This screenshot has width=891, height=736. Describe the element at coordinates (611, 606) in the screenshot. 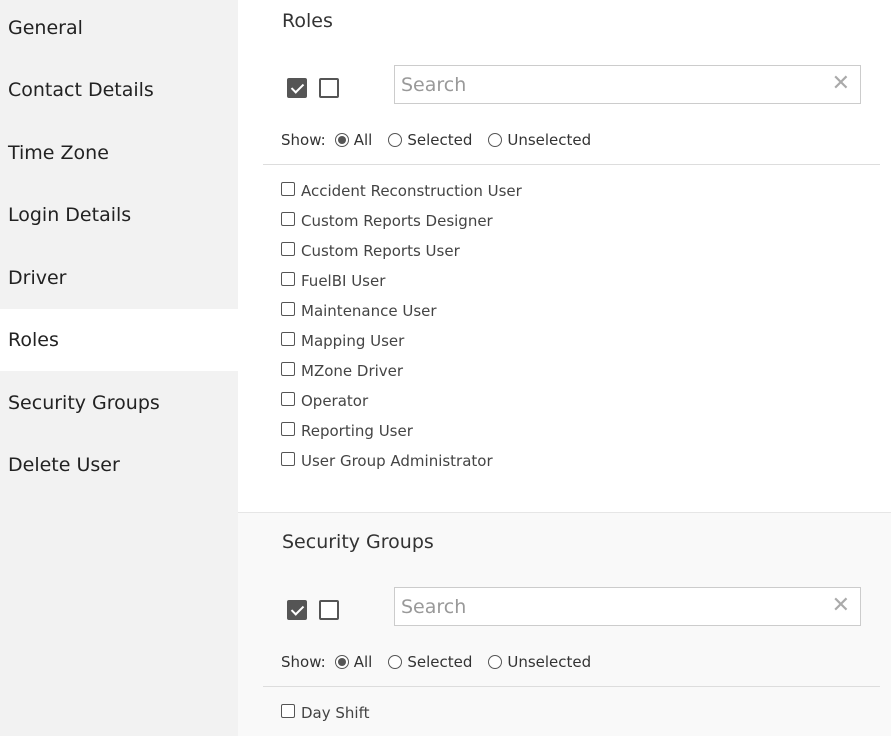

I see `security-groups-search-input` at that location.